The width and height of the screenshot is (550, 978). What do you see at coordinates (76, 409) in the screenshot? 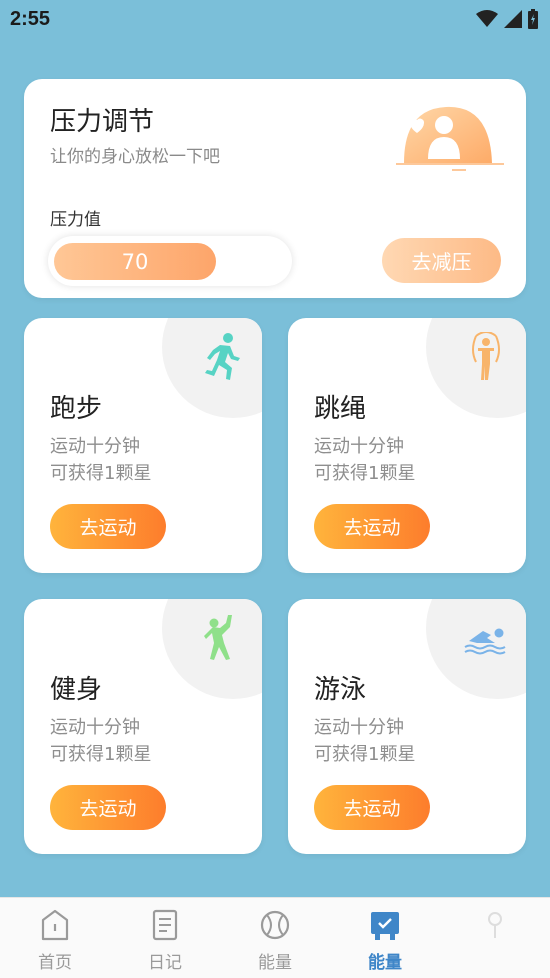
I see `sport-name: 跑步` at bounding box center [76, 409].